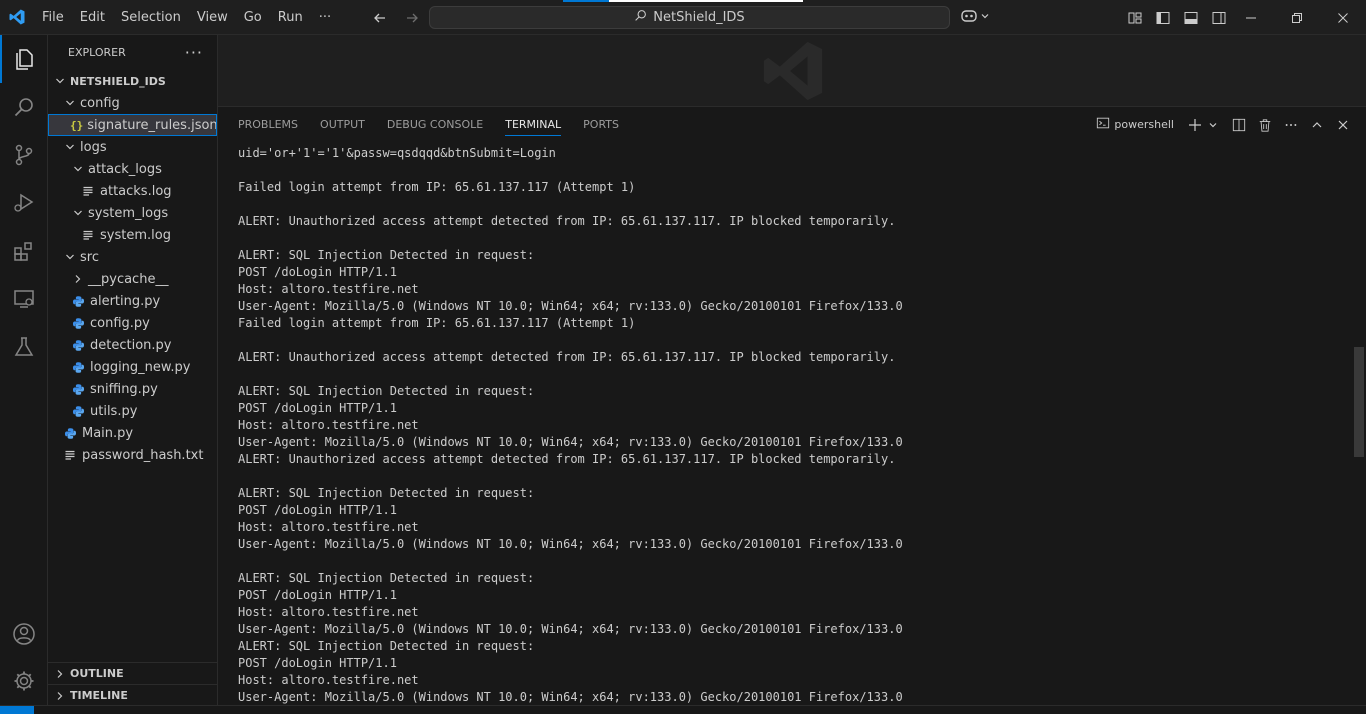 This screenshot has height=714, width=1366. What do you see at coordinates (132, 695) in the screenshot?
I see `timeline-section: TIMELINE` at bounding box center [132, 695].